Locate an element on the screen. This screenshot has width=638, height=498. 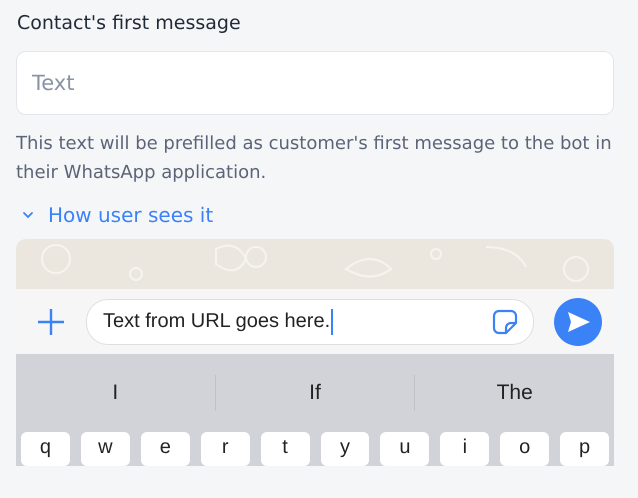
word-suggestion: The is located at coordinates (514, 393).